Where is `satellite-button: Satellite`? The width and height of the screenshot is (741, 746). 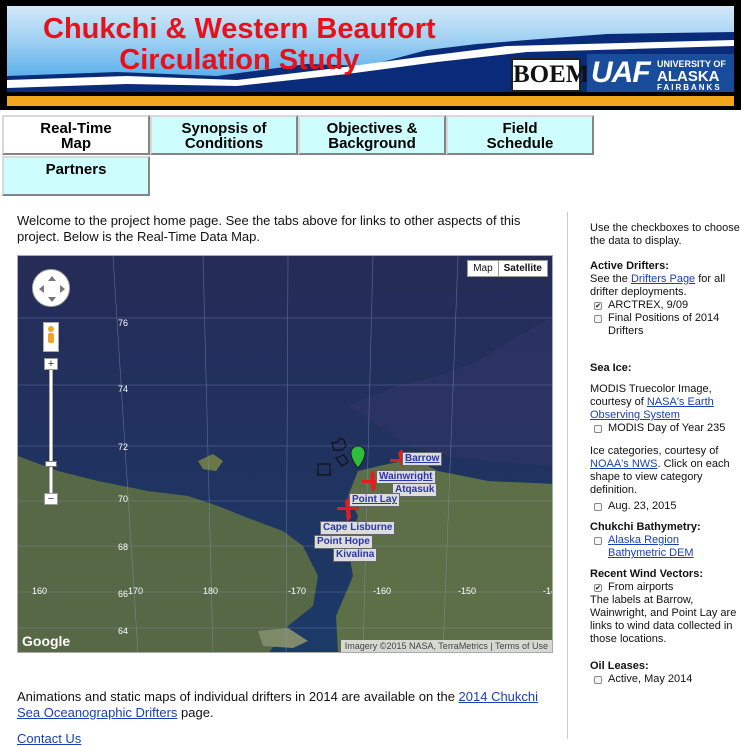 satellite-button: Satellite is located at coordinates (522, 268).